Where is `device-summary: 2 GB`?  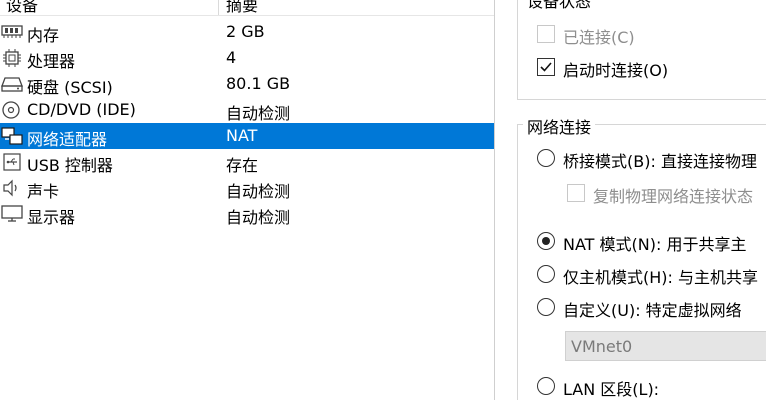 device-summary: 2 GB is located at coordinates (245, 31).